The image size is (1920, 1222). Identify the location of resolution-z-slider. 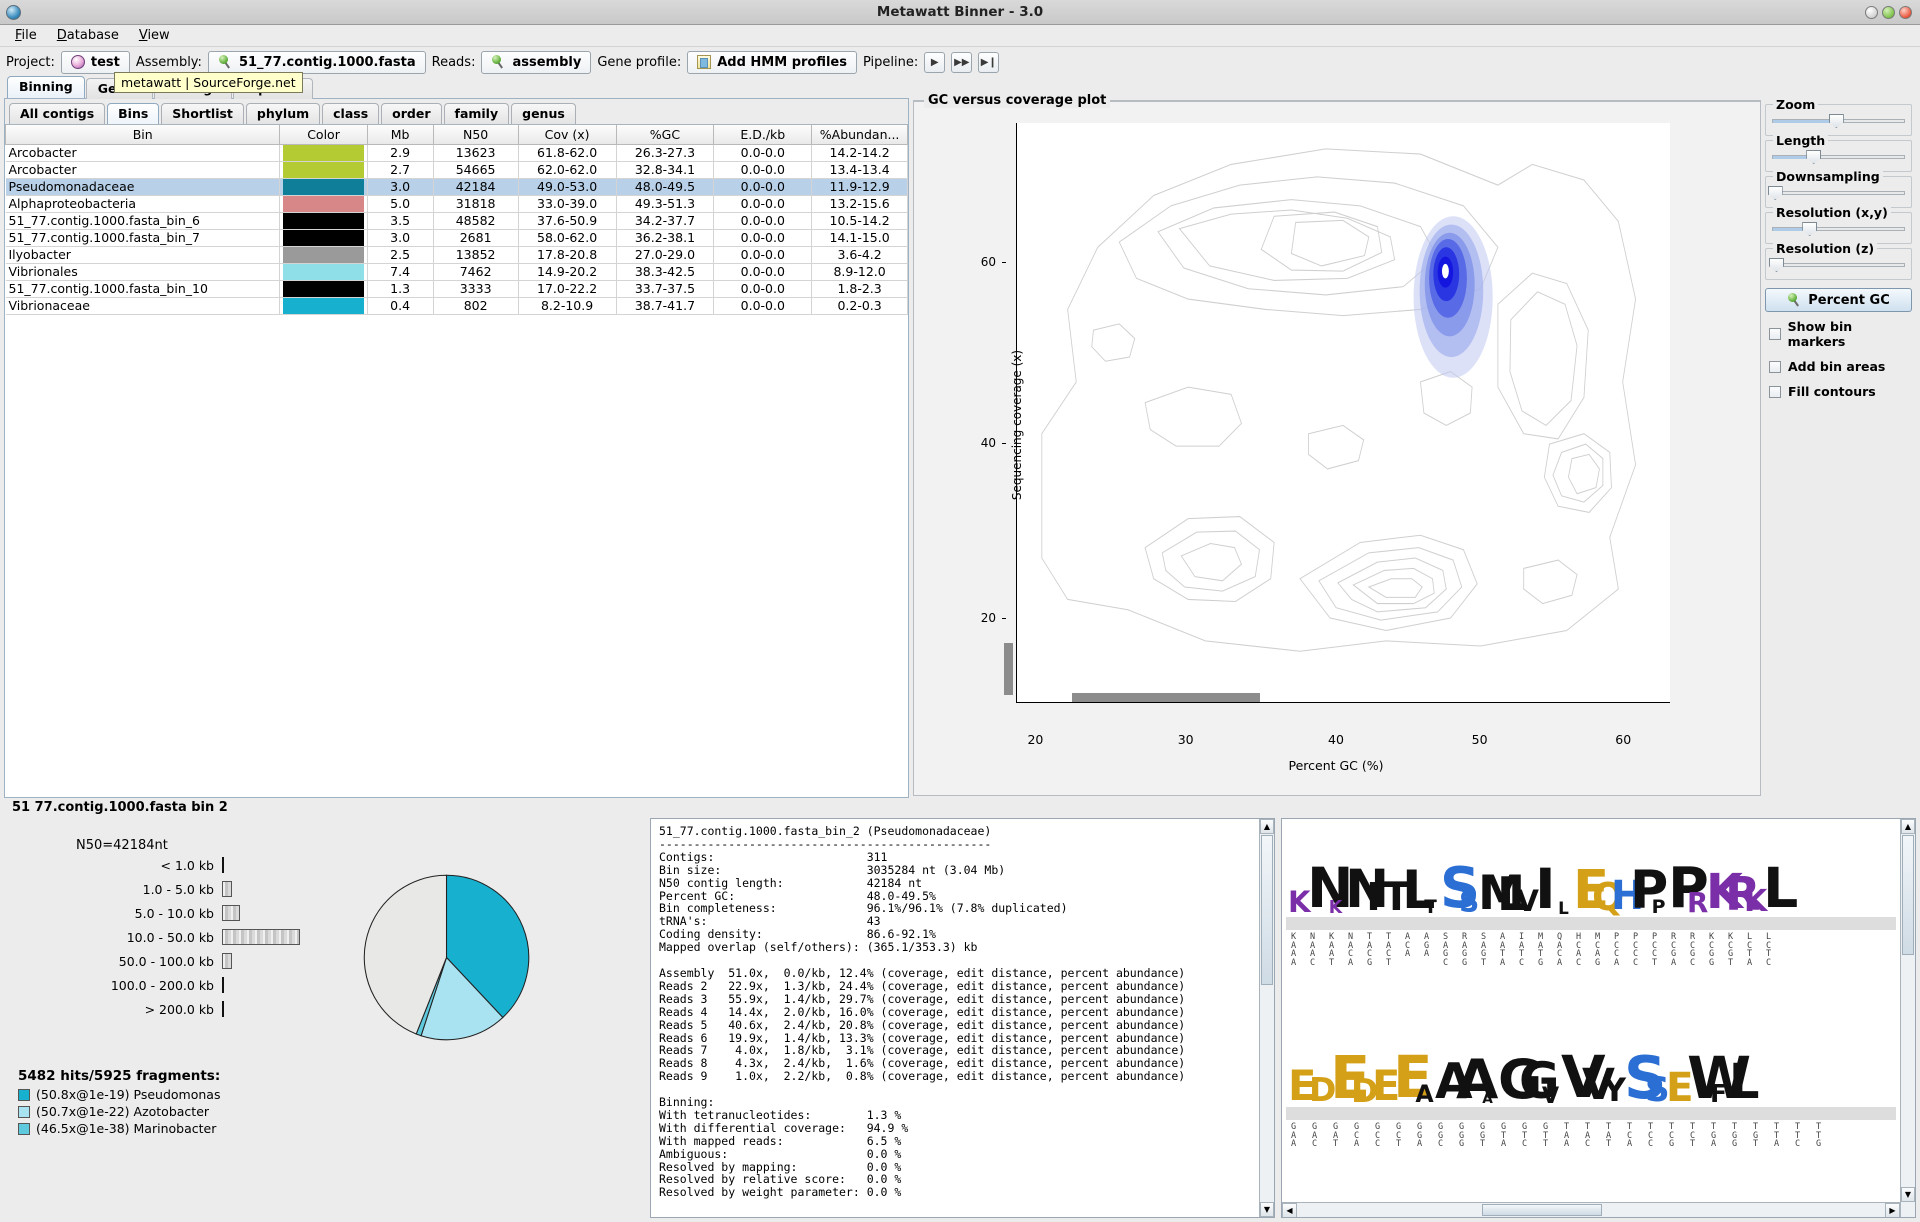
(1836, 265).